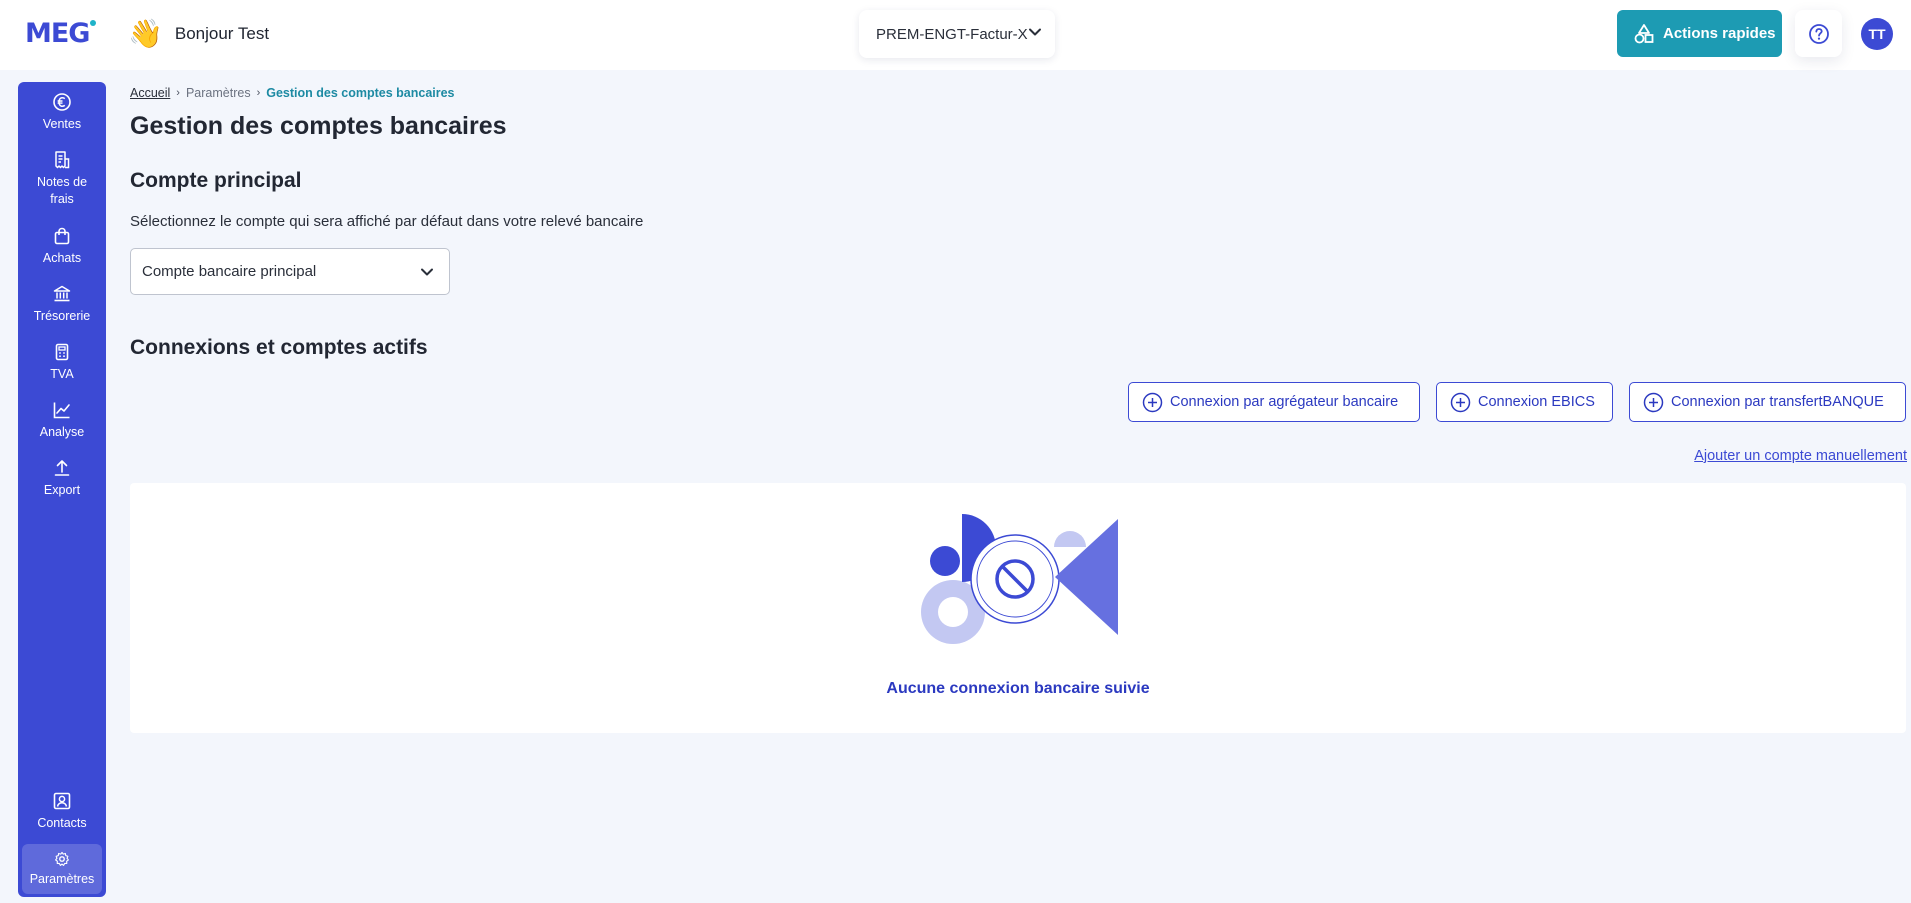  I want to click on sidebar: Ventes Notes de frais Achats Trésorerie, so click(62, 489).